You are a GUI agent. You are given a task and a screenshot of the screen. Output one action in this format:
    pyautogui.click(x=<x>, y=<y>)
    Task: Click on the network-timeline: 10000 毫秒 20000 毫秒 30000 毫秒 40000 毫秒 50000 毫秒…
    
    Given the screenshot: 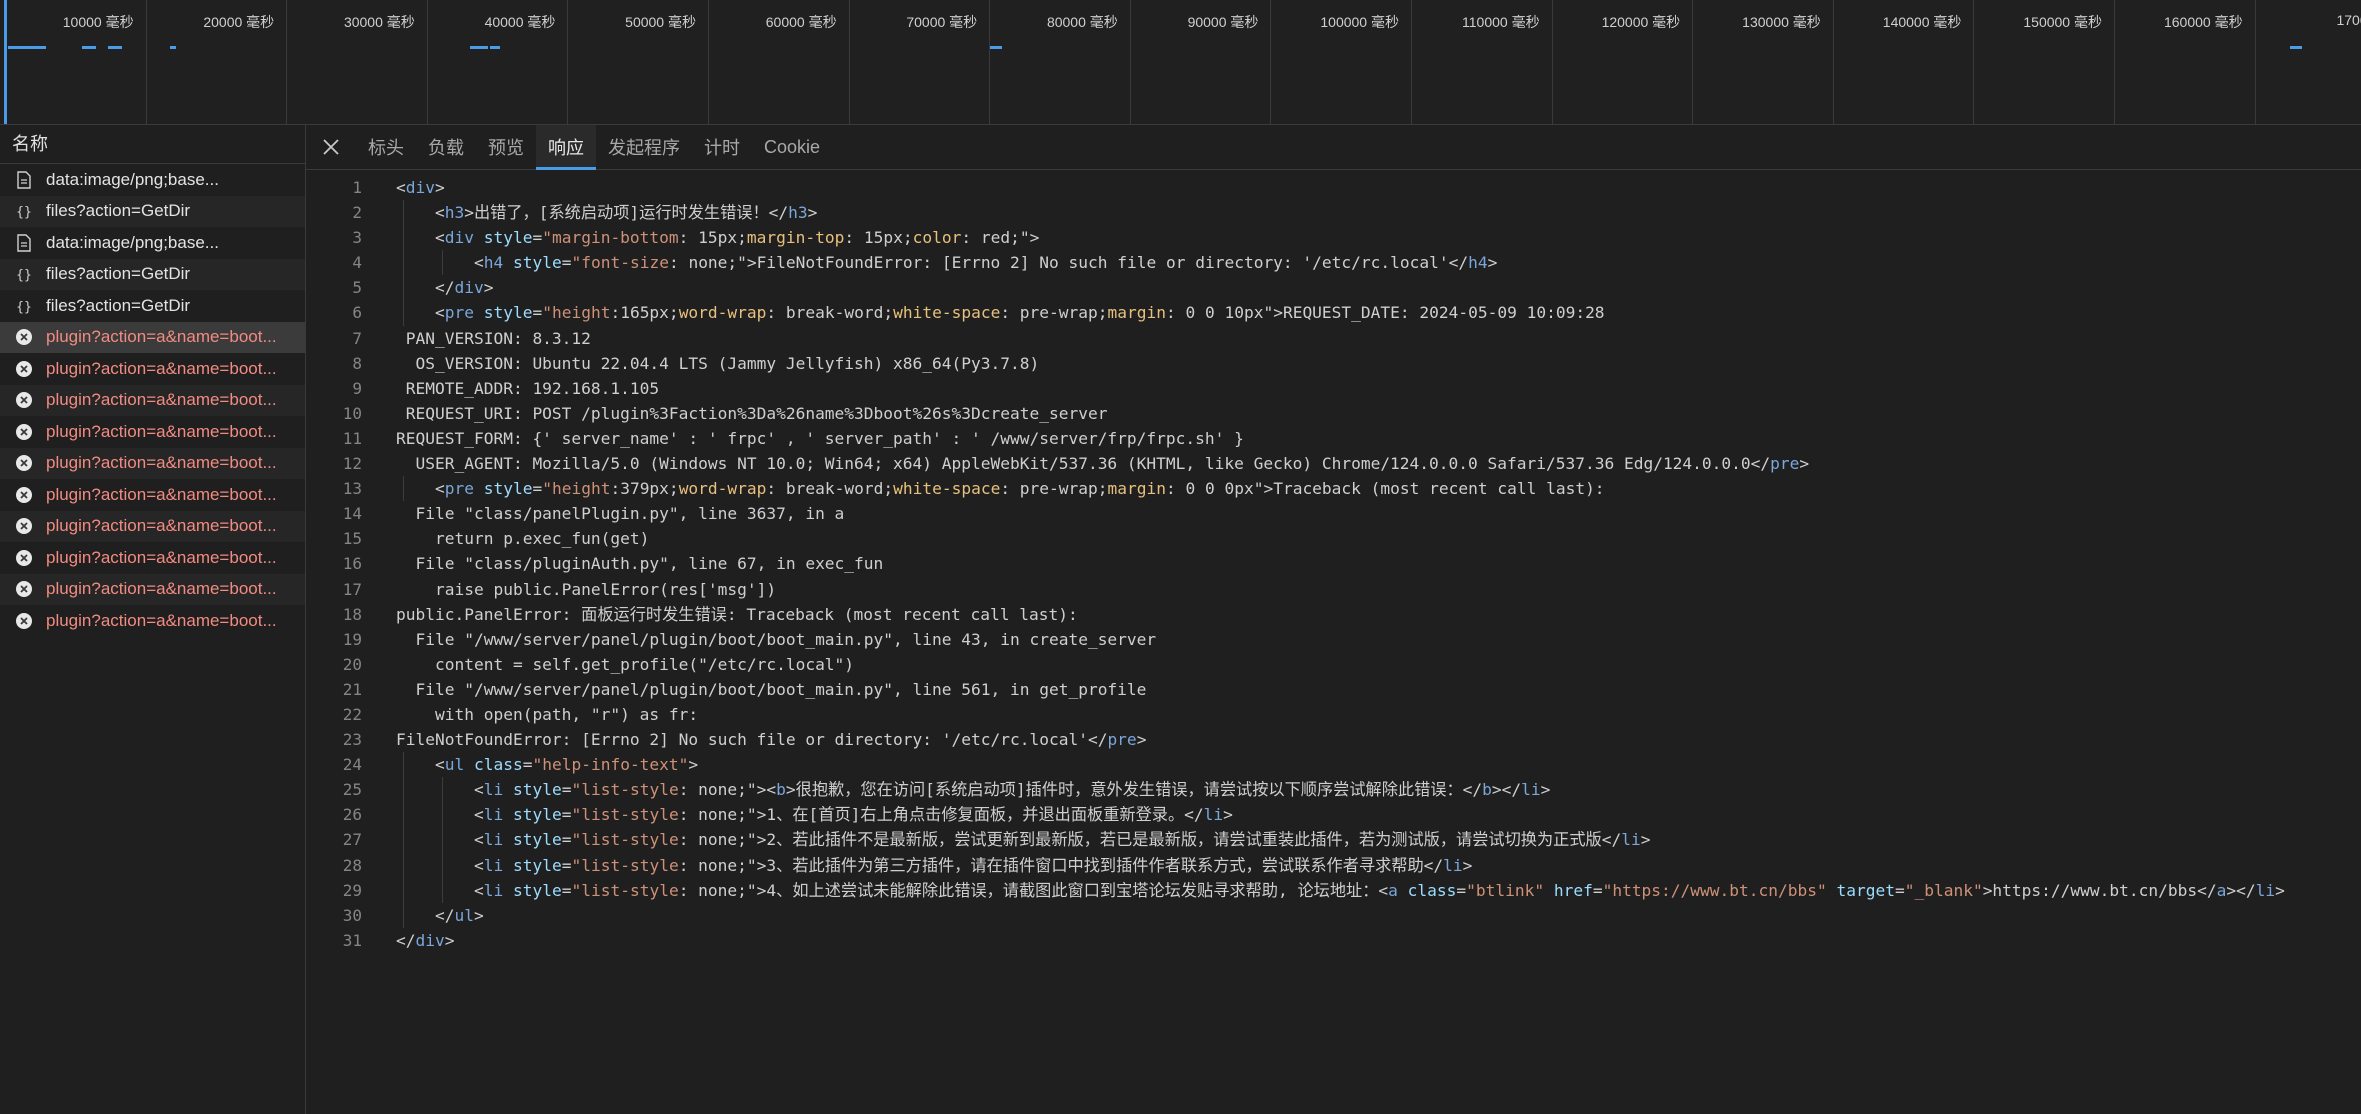 What is the action you would take?
    pyautogui.click(x=1180, y=62)
    